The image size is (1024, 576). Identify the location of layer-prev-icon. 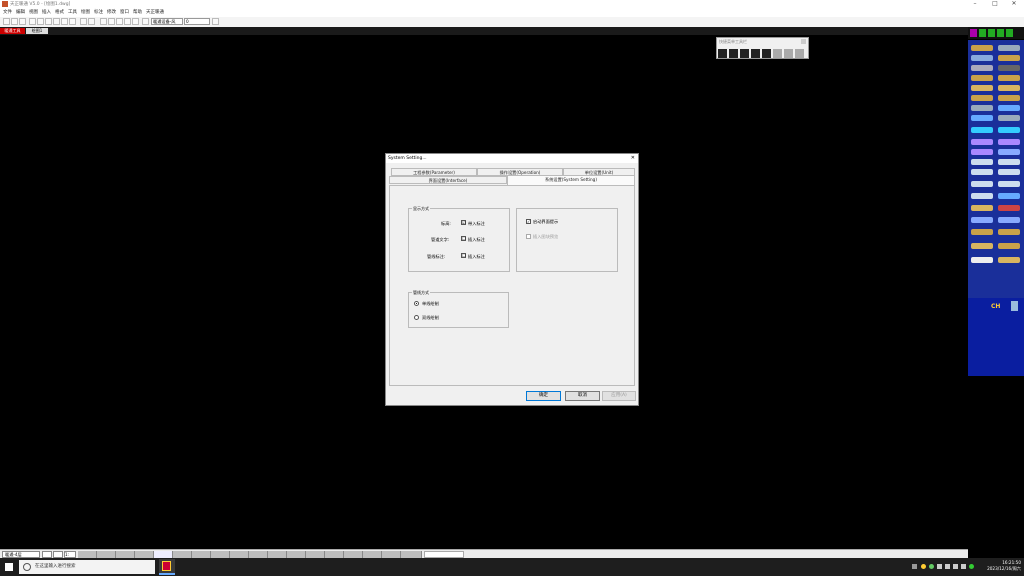
(111, 21).